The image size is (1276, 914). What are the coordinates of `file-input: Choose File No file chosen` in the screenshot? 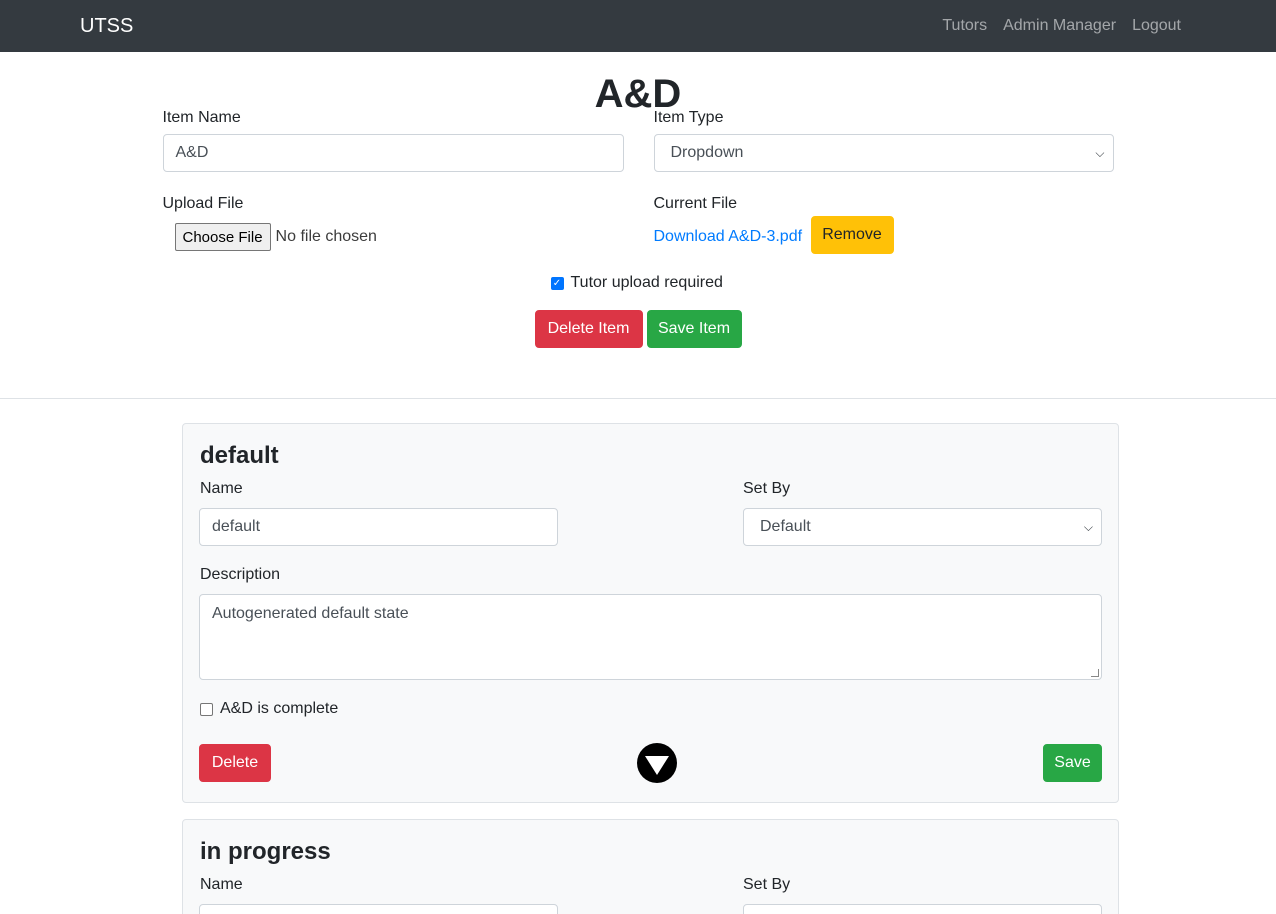 It's located at (275, 237).